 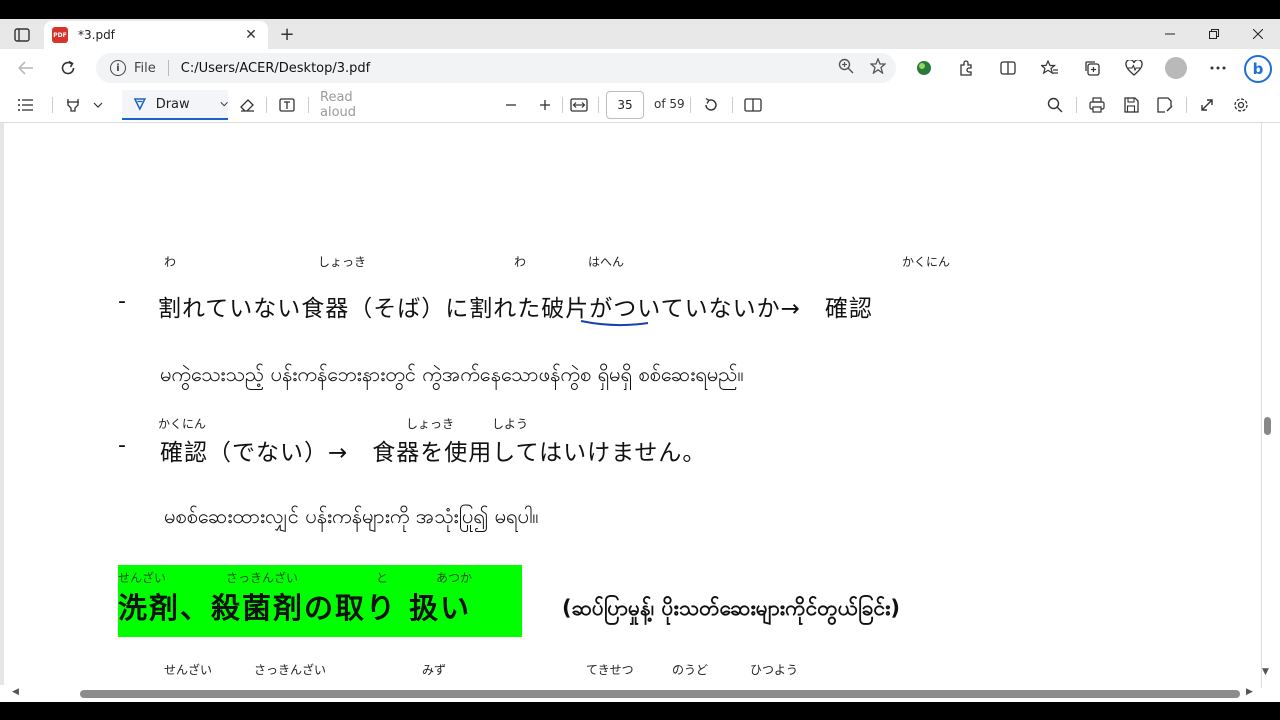 I want to click on restore-button, so click(x=1214, y=34).